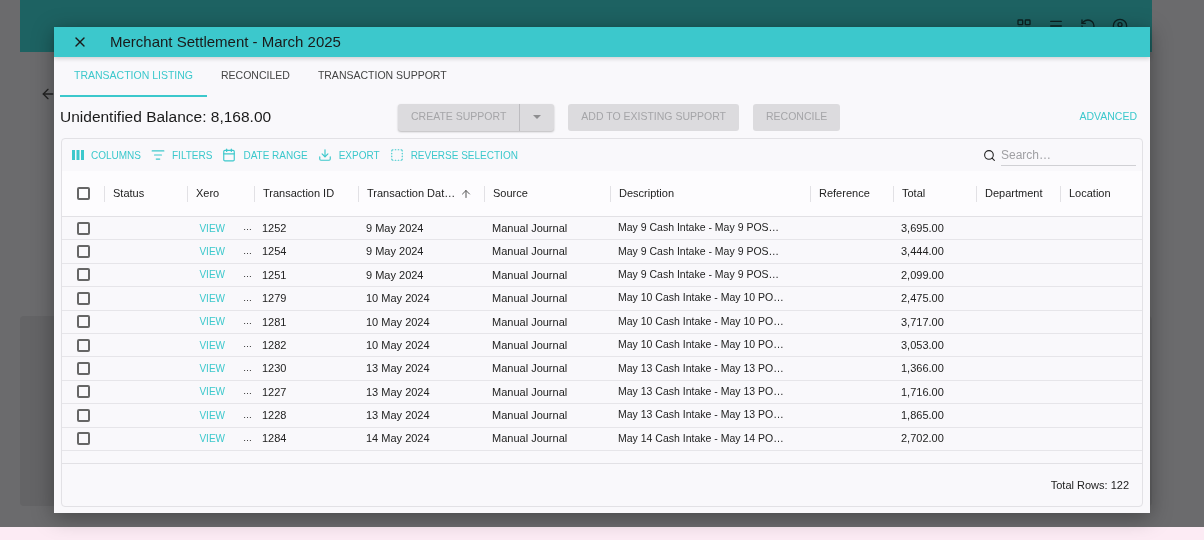 Image resolution: width=1204 pixels, height=540 pixels. I want to click on filter-icon, so click(158, 155).